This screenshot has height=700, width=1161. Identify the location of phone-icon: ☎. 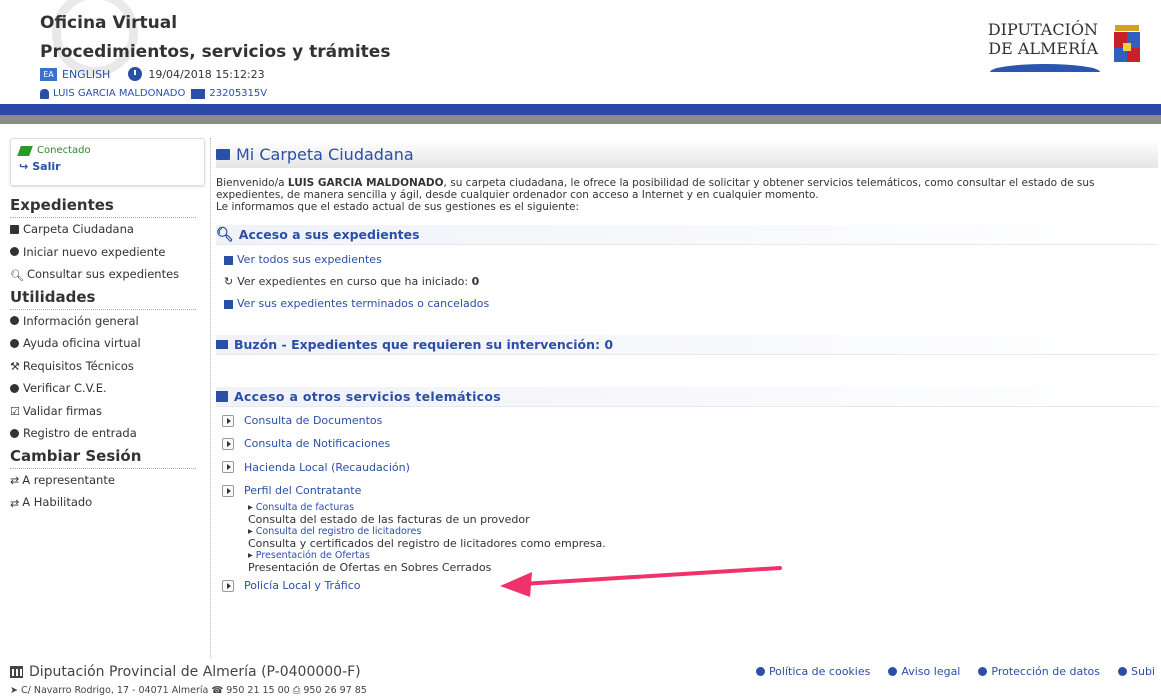
(217, 690).